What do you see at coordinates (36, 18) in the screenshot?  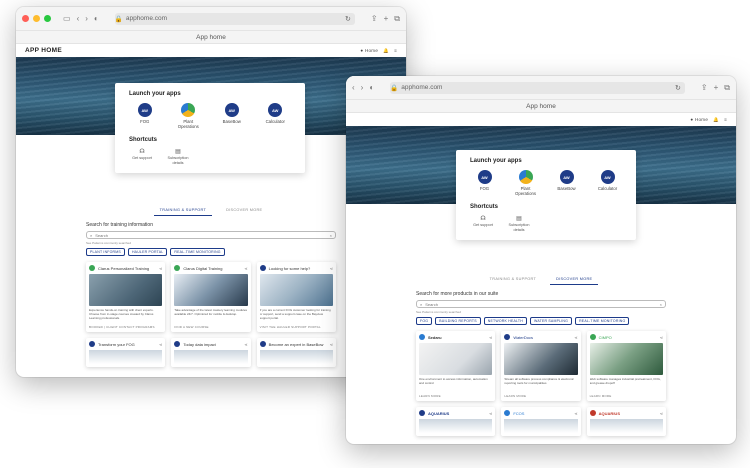 I see `minimize-window-button` at bounding box center [36, 18].